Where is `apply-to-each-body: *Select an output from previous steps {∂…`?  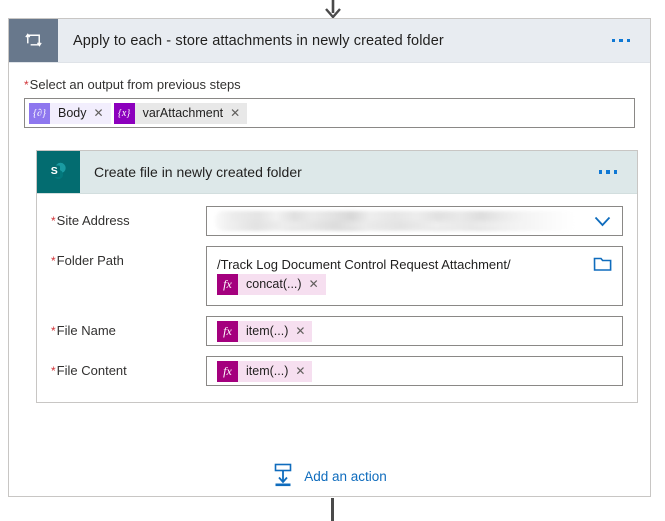 apply-to-each-body: *Select an output from previous steps {∂… is located at coordinates (329, 95).